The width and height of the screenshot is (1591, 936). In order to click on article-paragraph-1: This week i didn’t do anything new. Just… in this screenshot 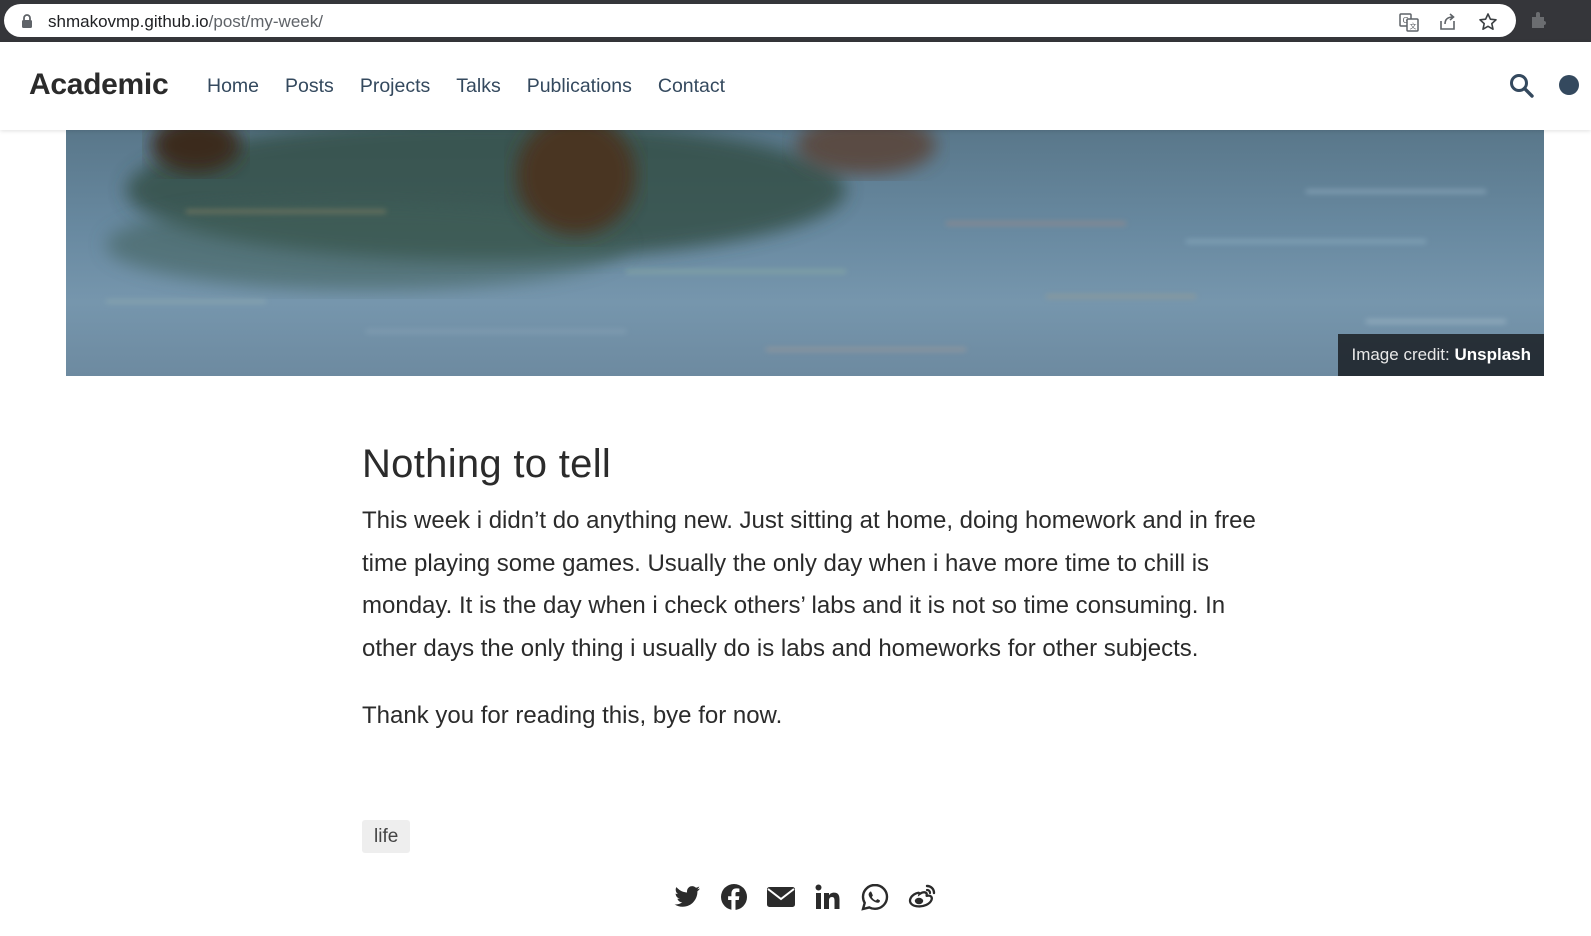, I will do `click(809, 584)`.